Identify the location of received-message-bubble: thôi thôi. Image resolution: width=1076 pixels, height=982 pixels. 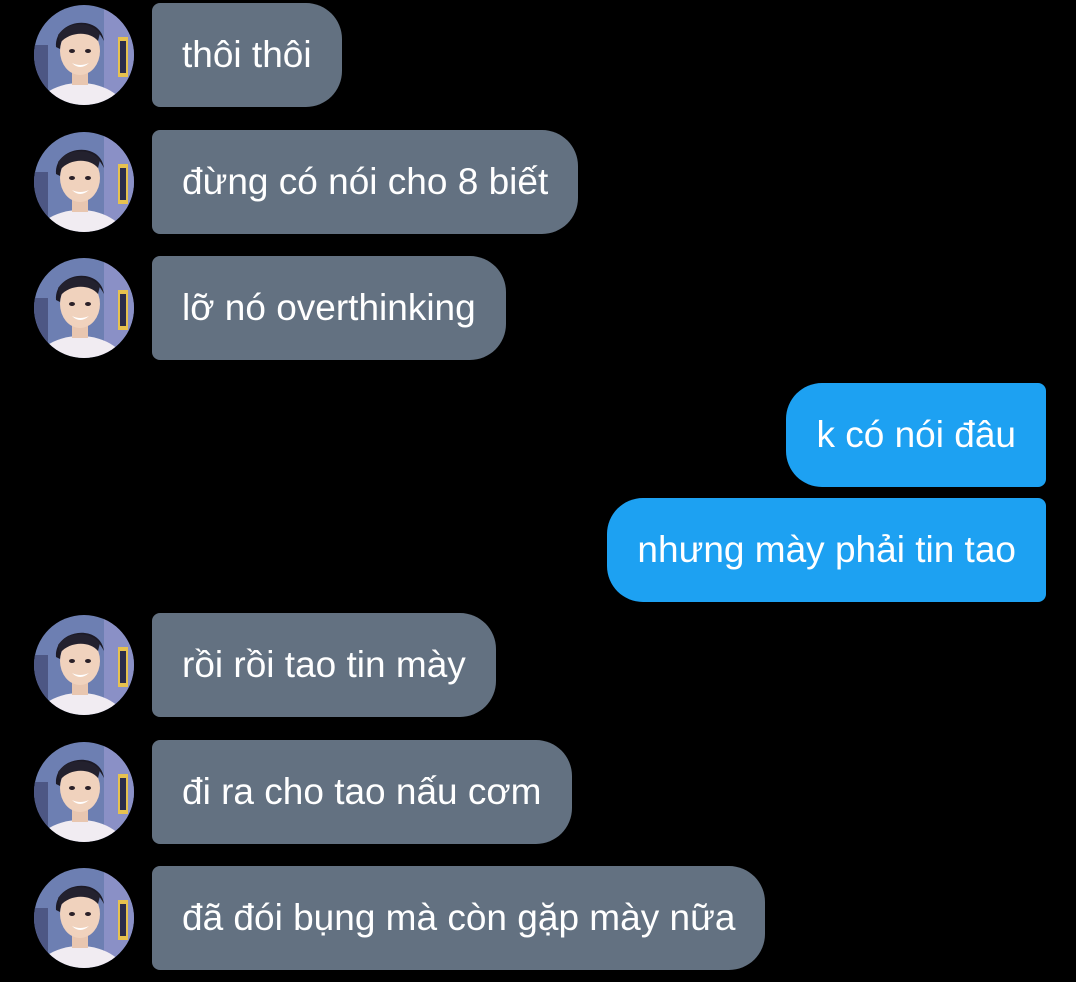
(247, 55).